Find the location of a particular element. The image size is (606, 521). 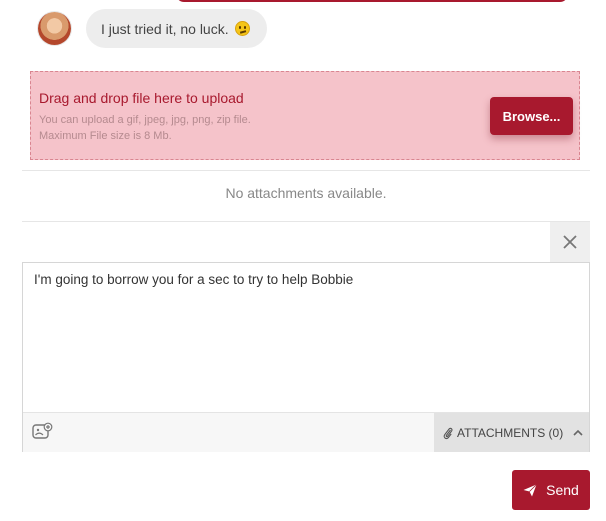

send-label: Send is located at coordinates (562, 490).